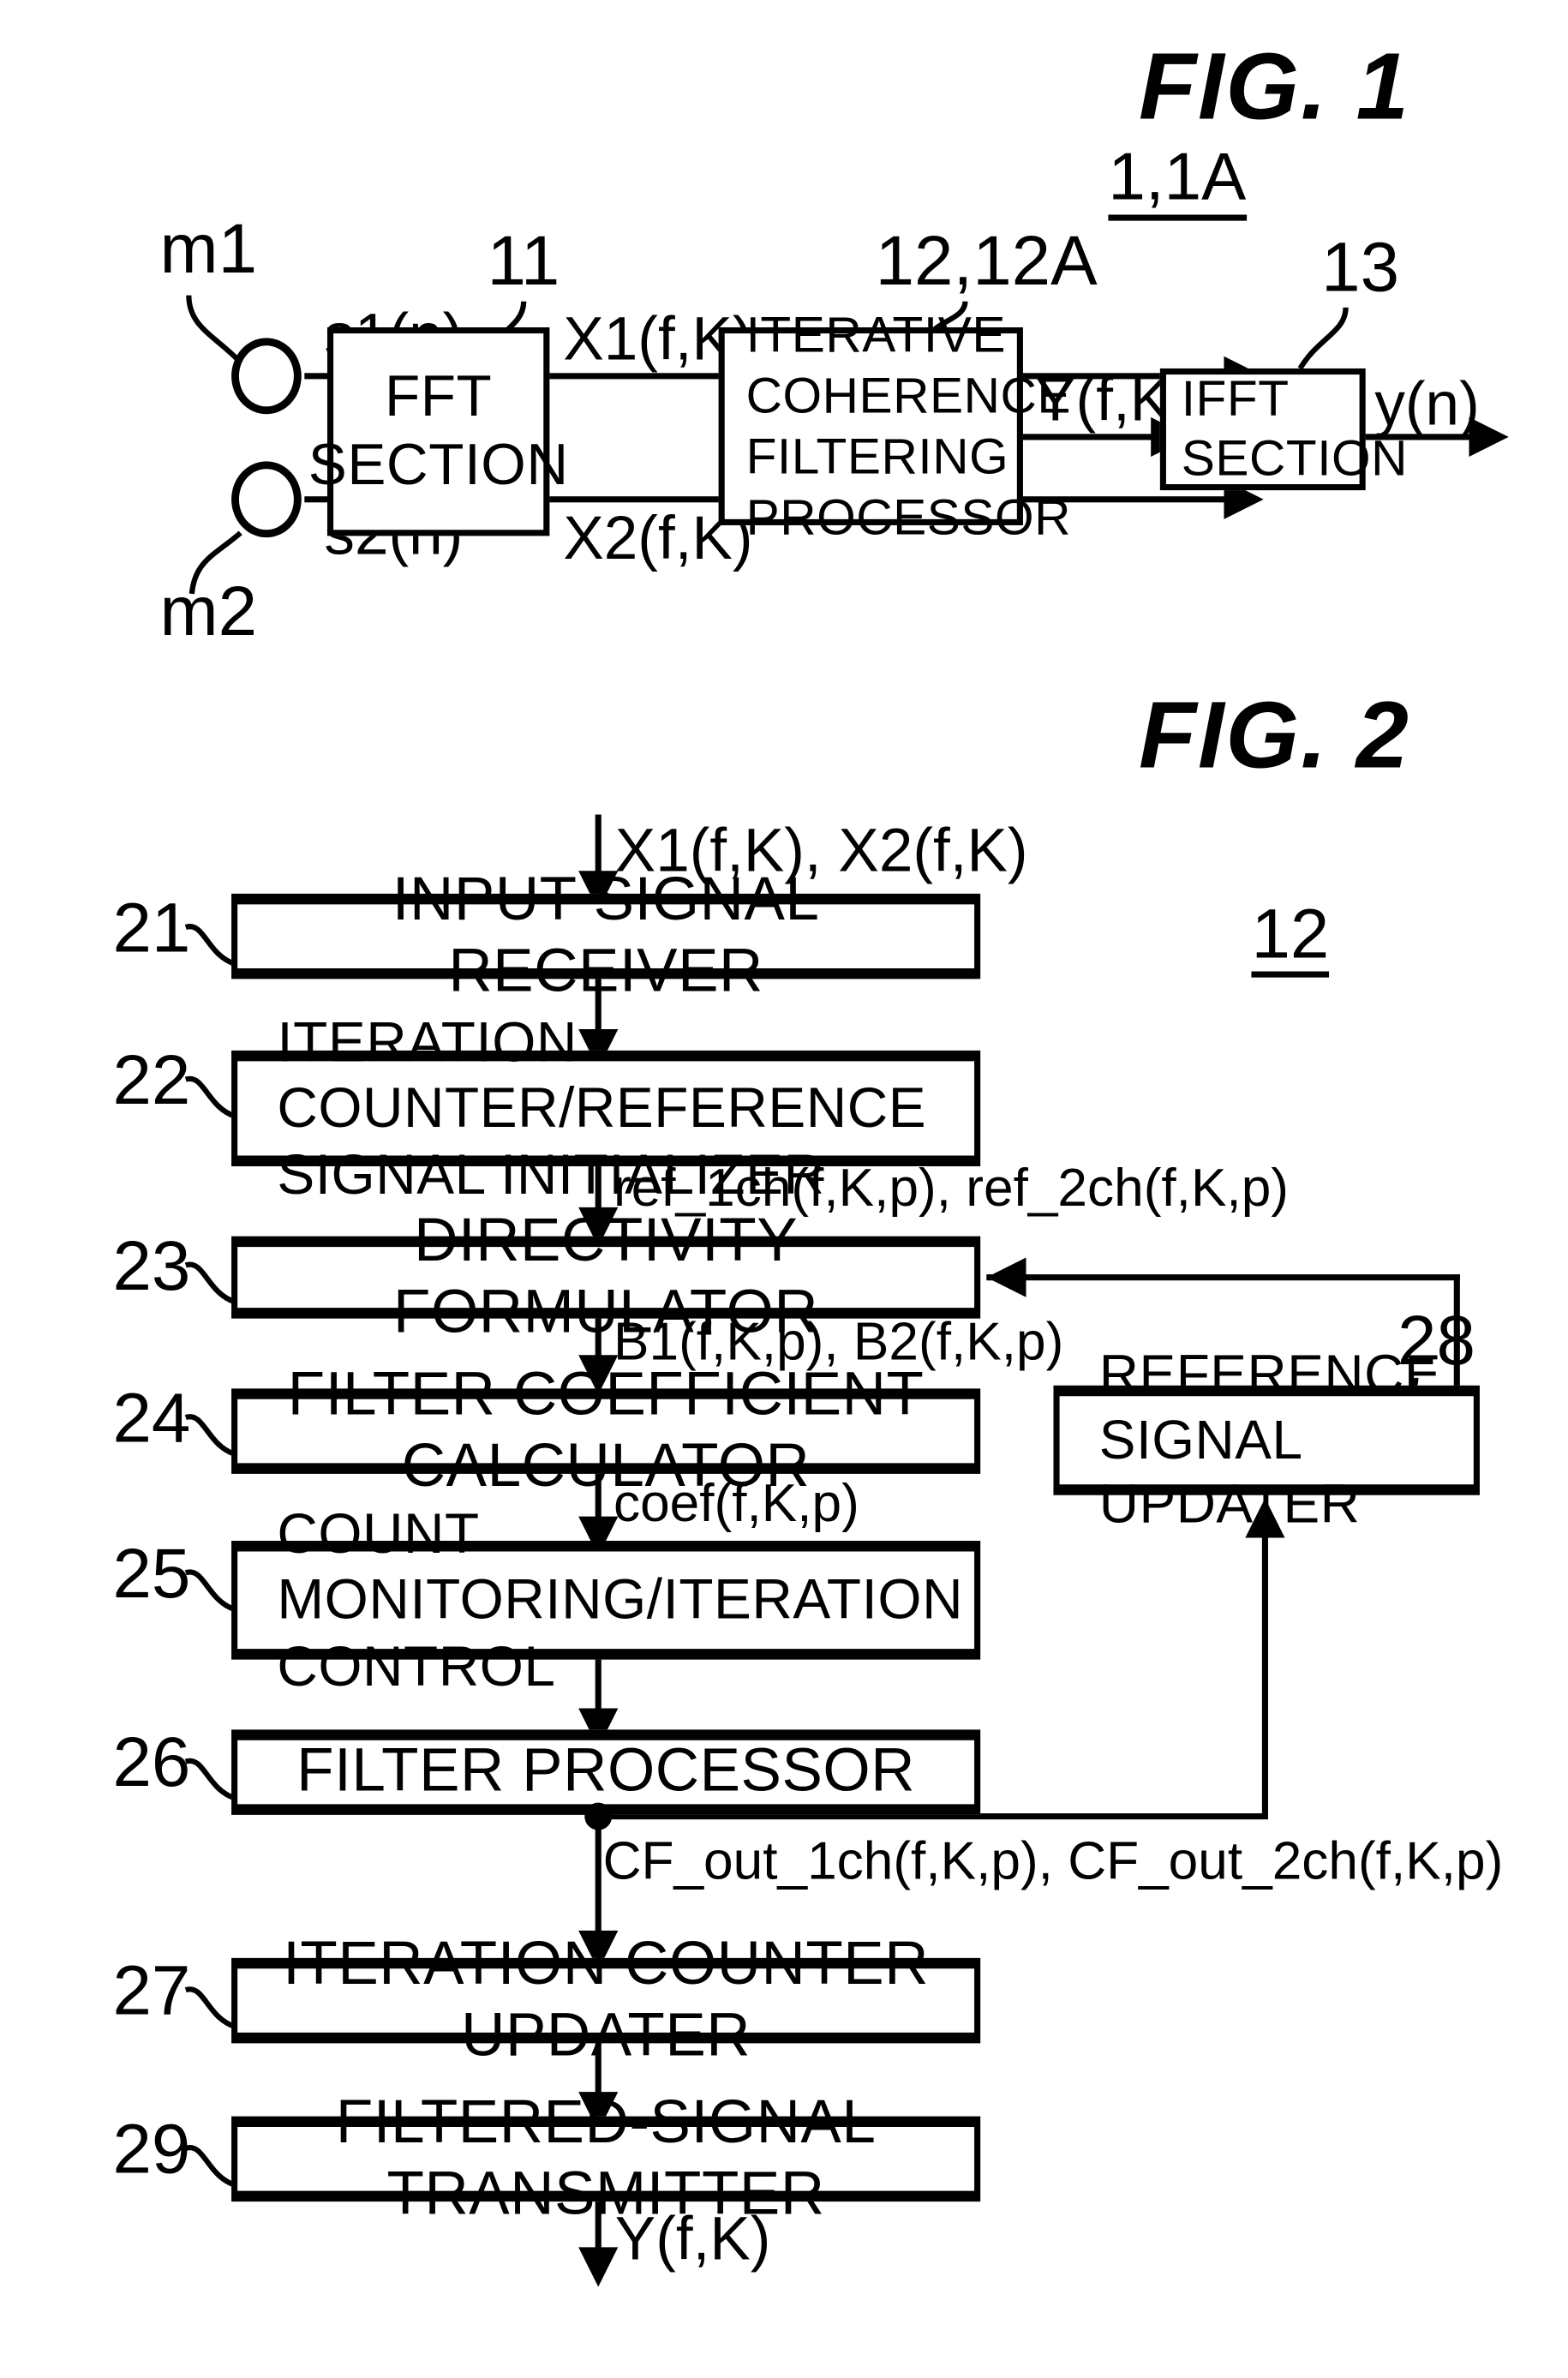 This screenshot has width=1568, height=2378. What do you see at coordinates (1274, 736) in the screenshot?
I see `figure-2-title: FIG. 2` at bounding box center [1274, 736].